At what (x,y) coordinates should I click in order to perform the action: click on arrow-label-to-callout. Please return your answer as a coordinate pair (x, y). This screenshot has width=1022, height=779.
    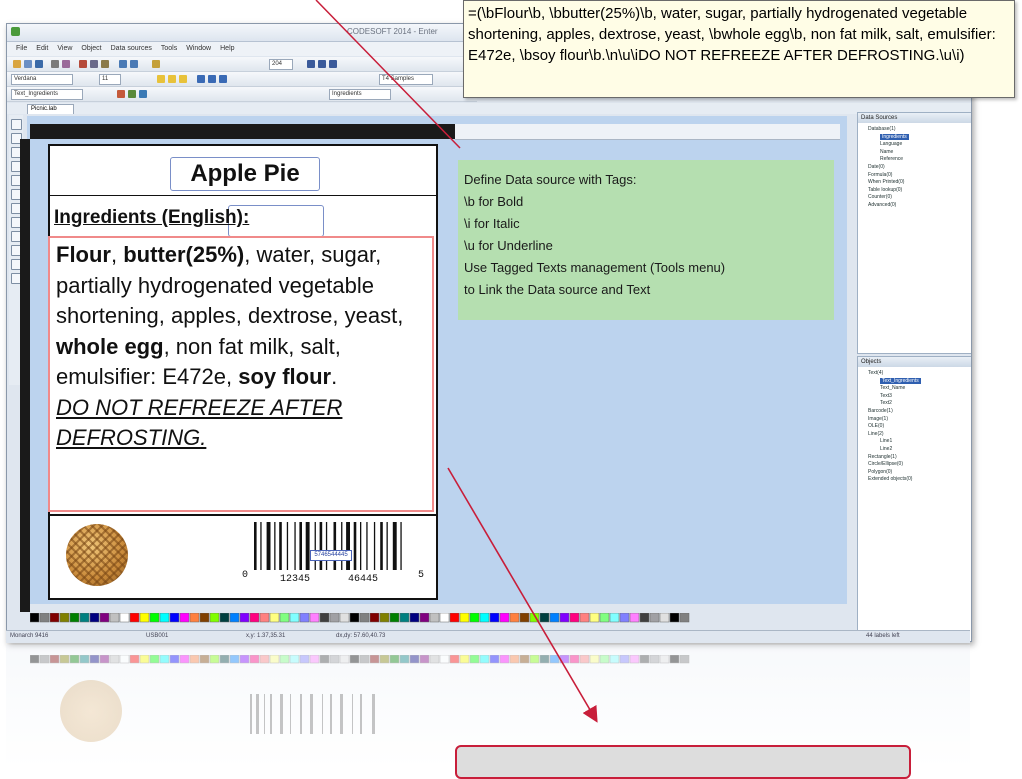
    Looking at the image, I should click on (522, 595).